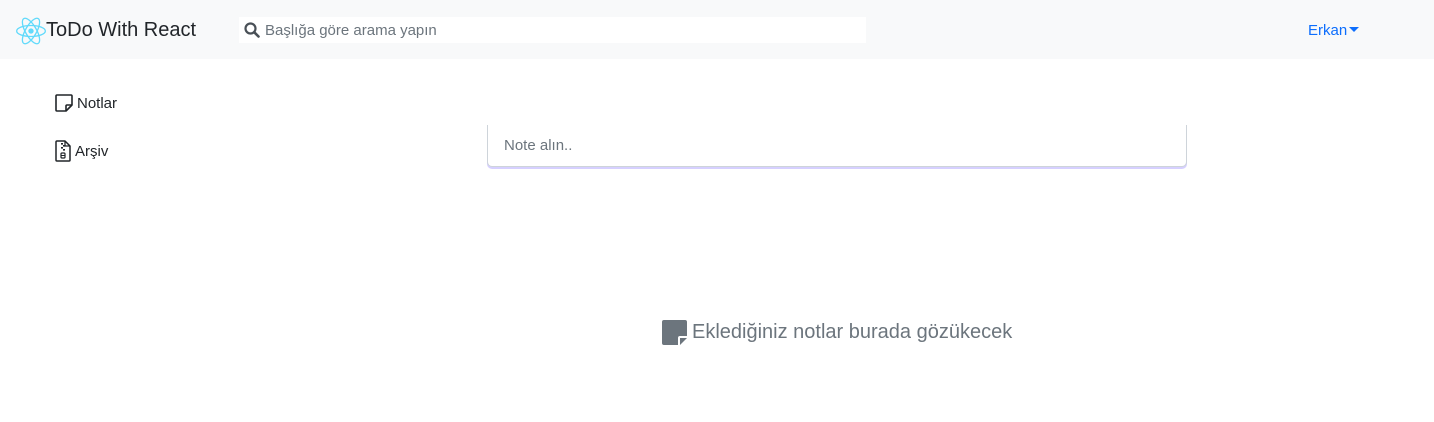 The height and width of the screenshot is (422, 1434). I want to click on sidebar-item-notlar: Notlar, so click(85, 103).